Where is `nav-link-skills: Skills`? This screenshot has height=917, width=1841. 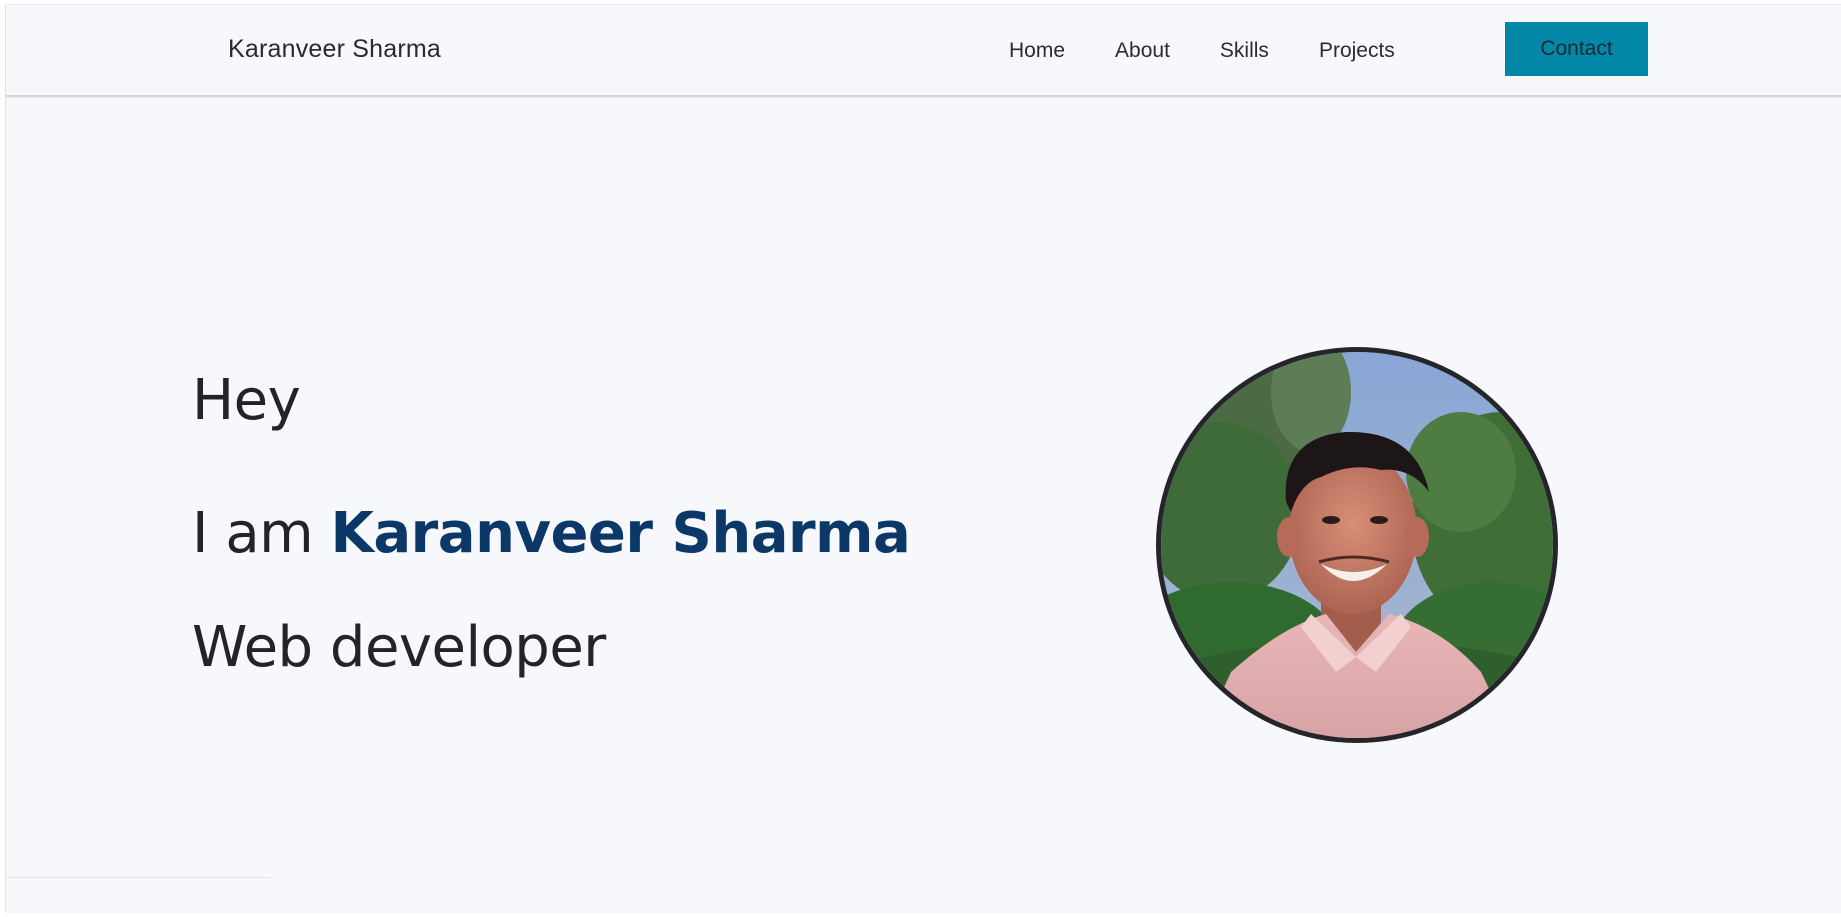 nav-link-skills: Skills is located at coordinates (1244, 51).